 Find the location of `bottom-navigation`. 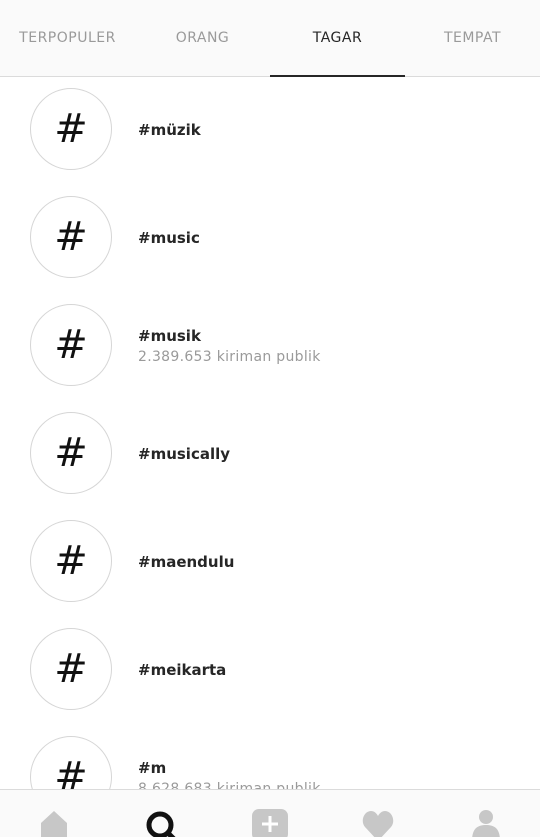

bottom-navigation is located at coordinates (270, 813).